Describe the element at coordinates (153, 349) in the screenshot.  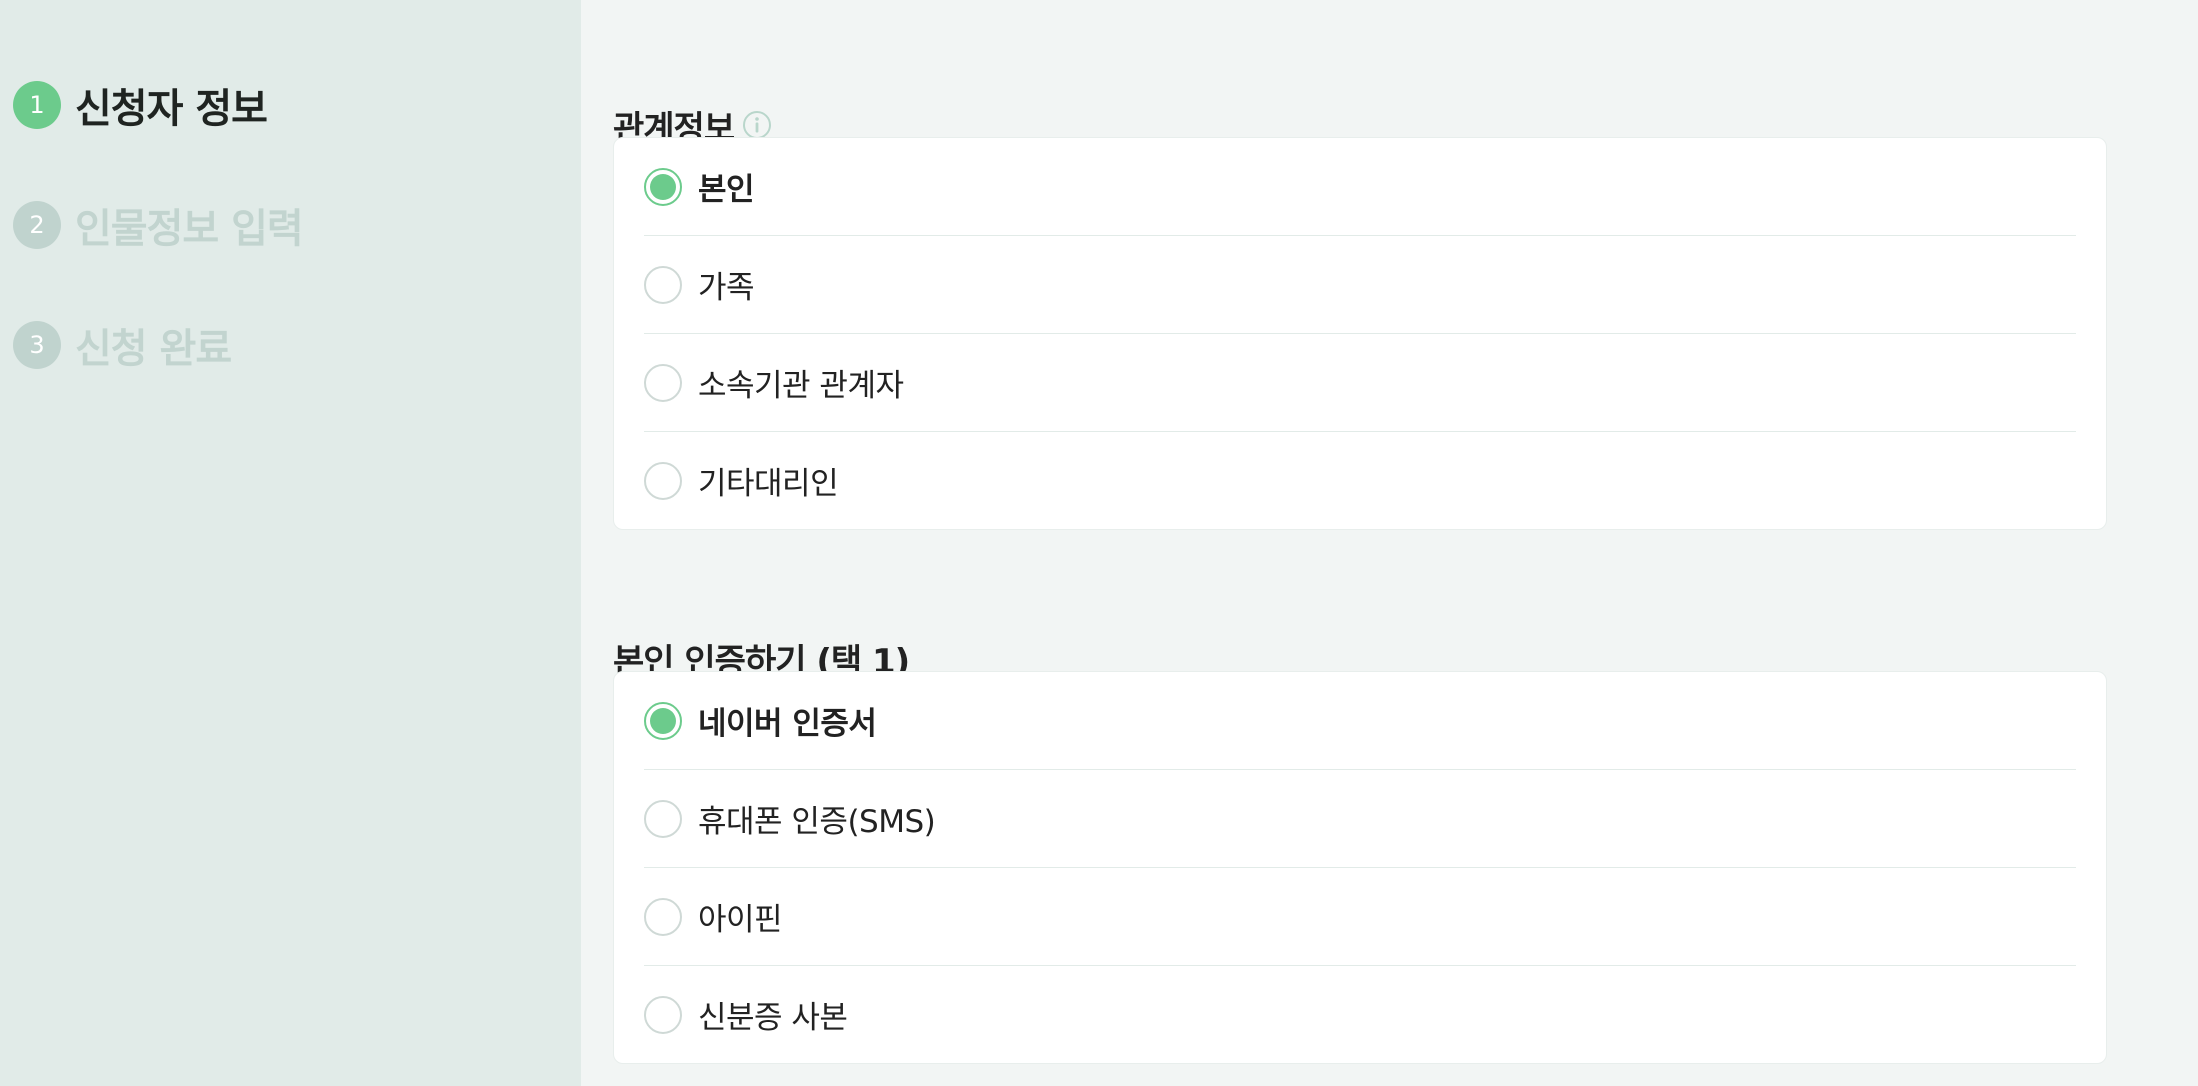
I see `step-label-complete: 신청 완료` at that location.